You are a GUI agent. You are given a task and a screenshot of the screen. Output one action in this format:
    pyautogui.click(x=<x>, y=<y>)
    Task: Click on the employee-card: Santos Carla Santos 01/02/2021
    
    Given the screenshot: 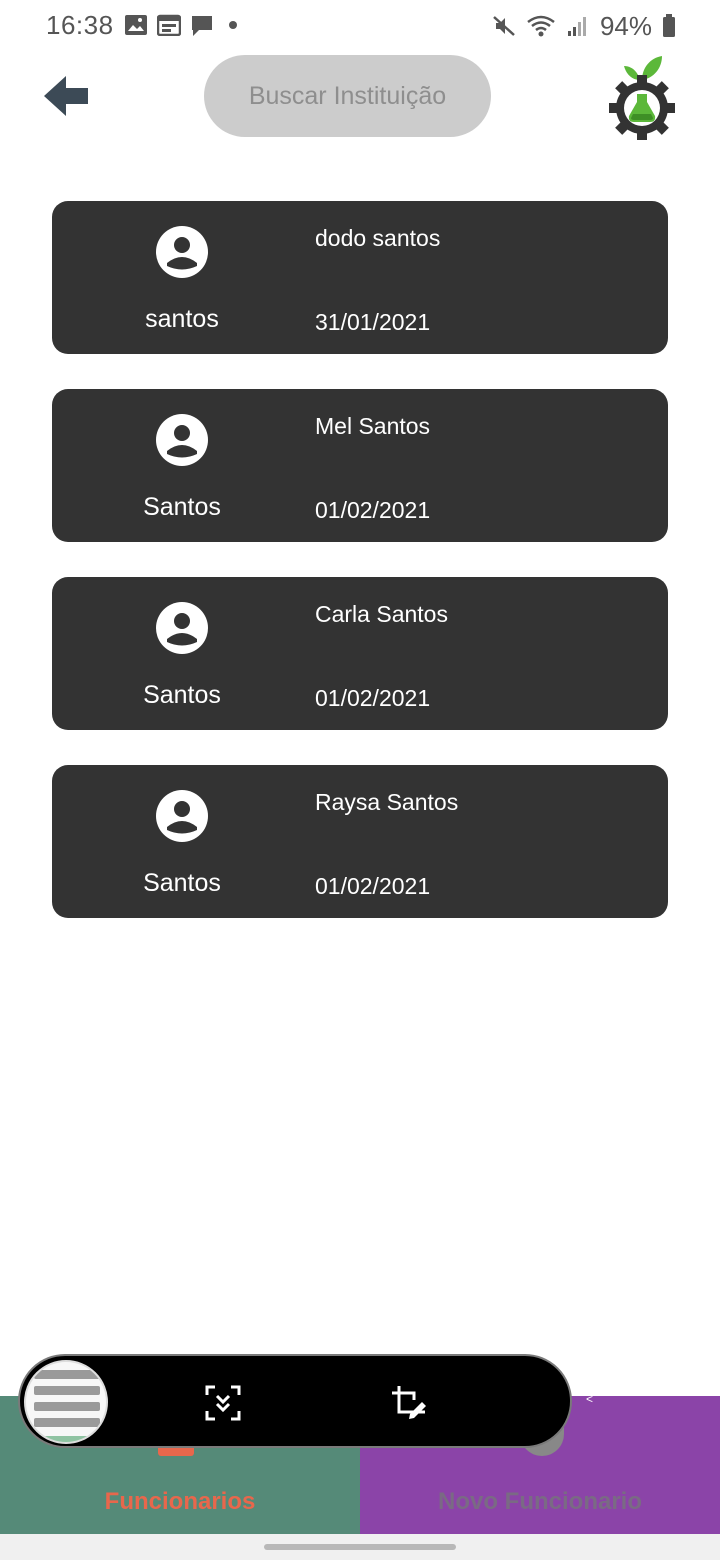 What is the action you would take?
    pyautogui.click(x=360, y=653)
    